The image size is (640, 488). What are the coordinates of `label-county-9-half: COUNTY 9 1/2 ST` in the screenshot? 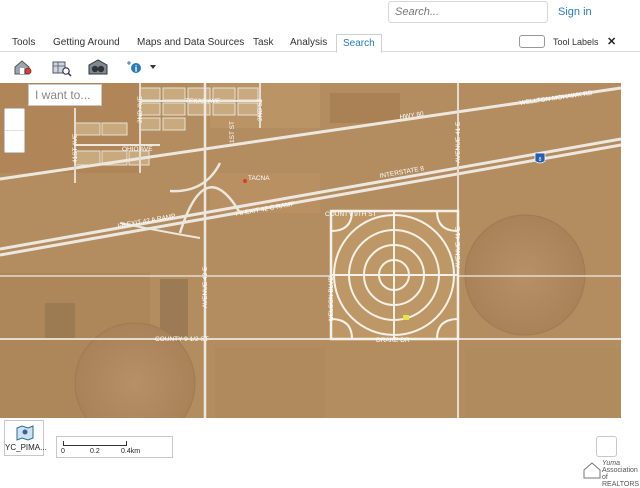 It's located at (182, 339).